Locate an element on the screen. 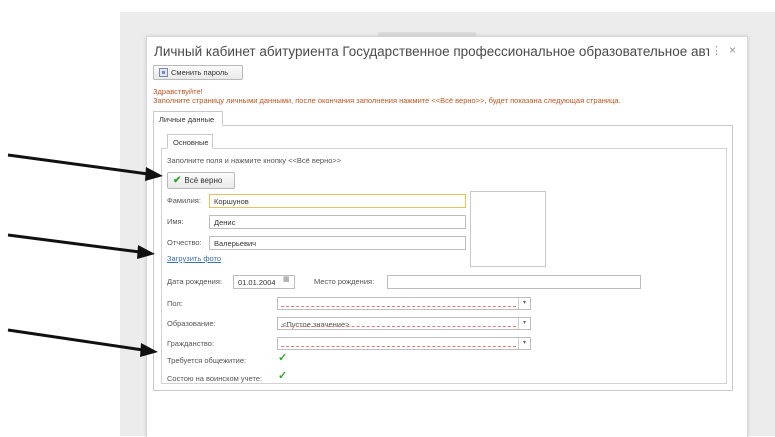 The width and height of the screenshot is (775, 437). annotation-arrows is located at coordinates (85, 255).